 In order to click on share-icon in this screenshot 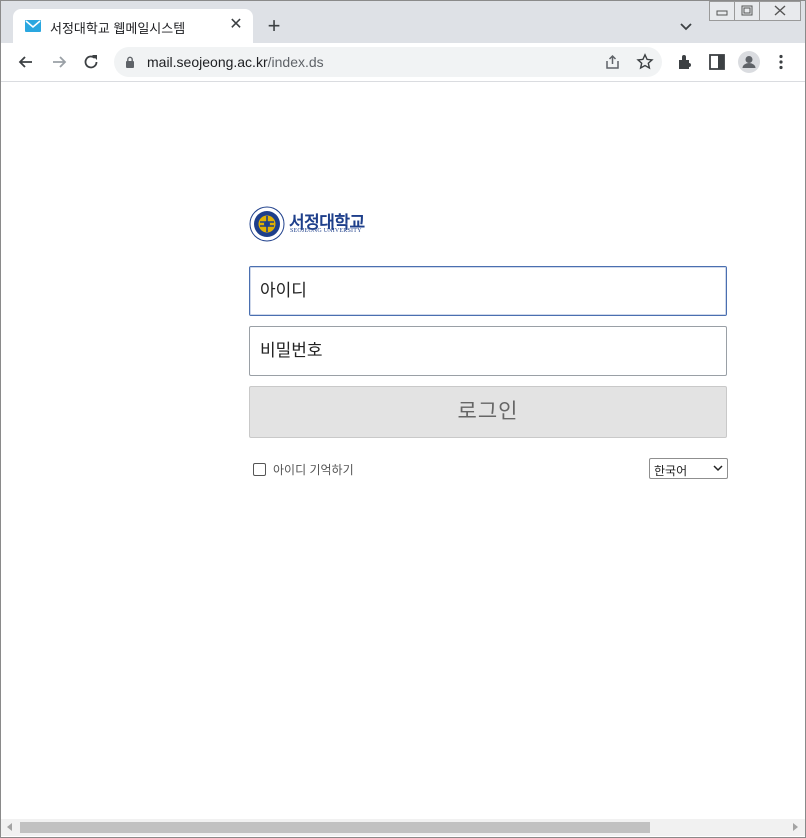, I will do `click(613, 62)`.